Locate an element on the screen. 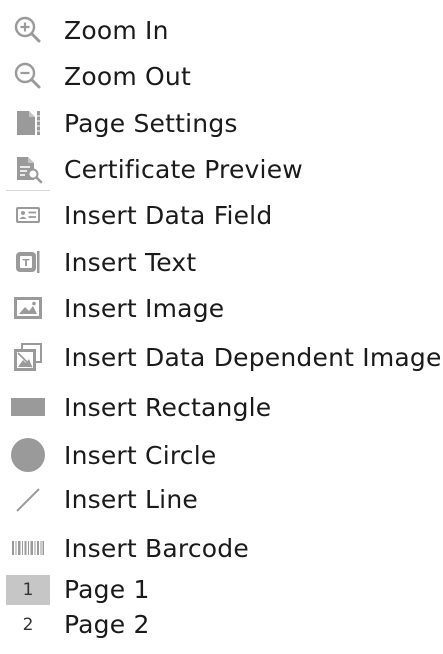  insert-text-label: Insert Text is located at coordinates (130, 262).